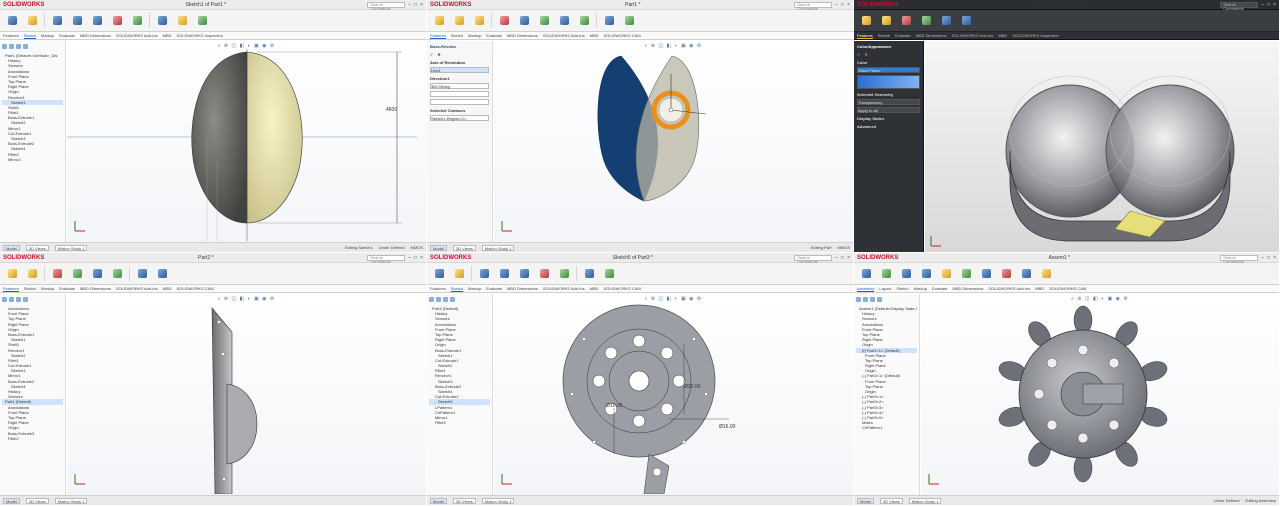 This screenshot has width=1280, height=506. What do you see at coordinates (452, 299) in the screenshot?
I see `dimxpert-icon` at bounding box center [452, 299].